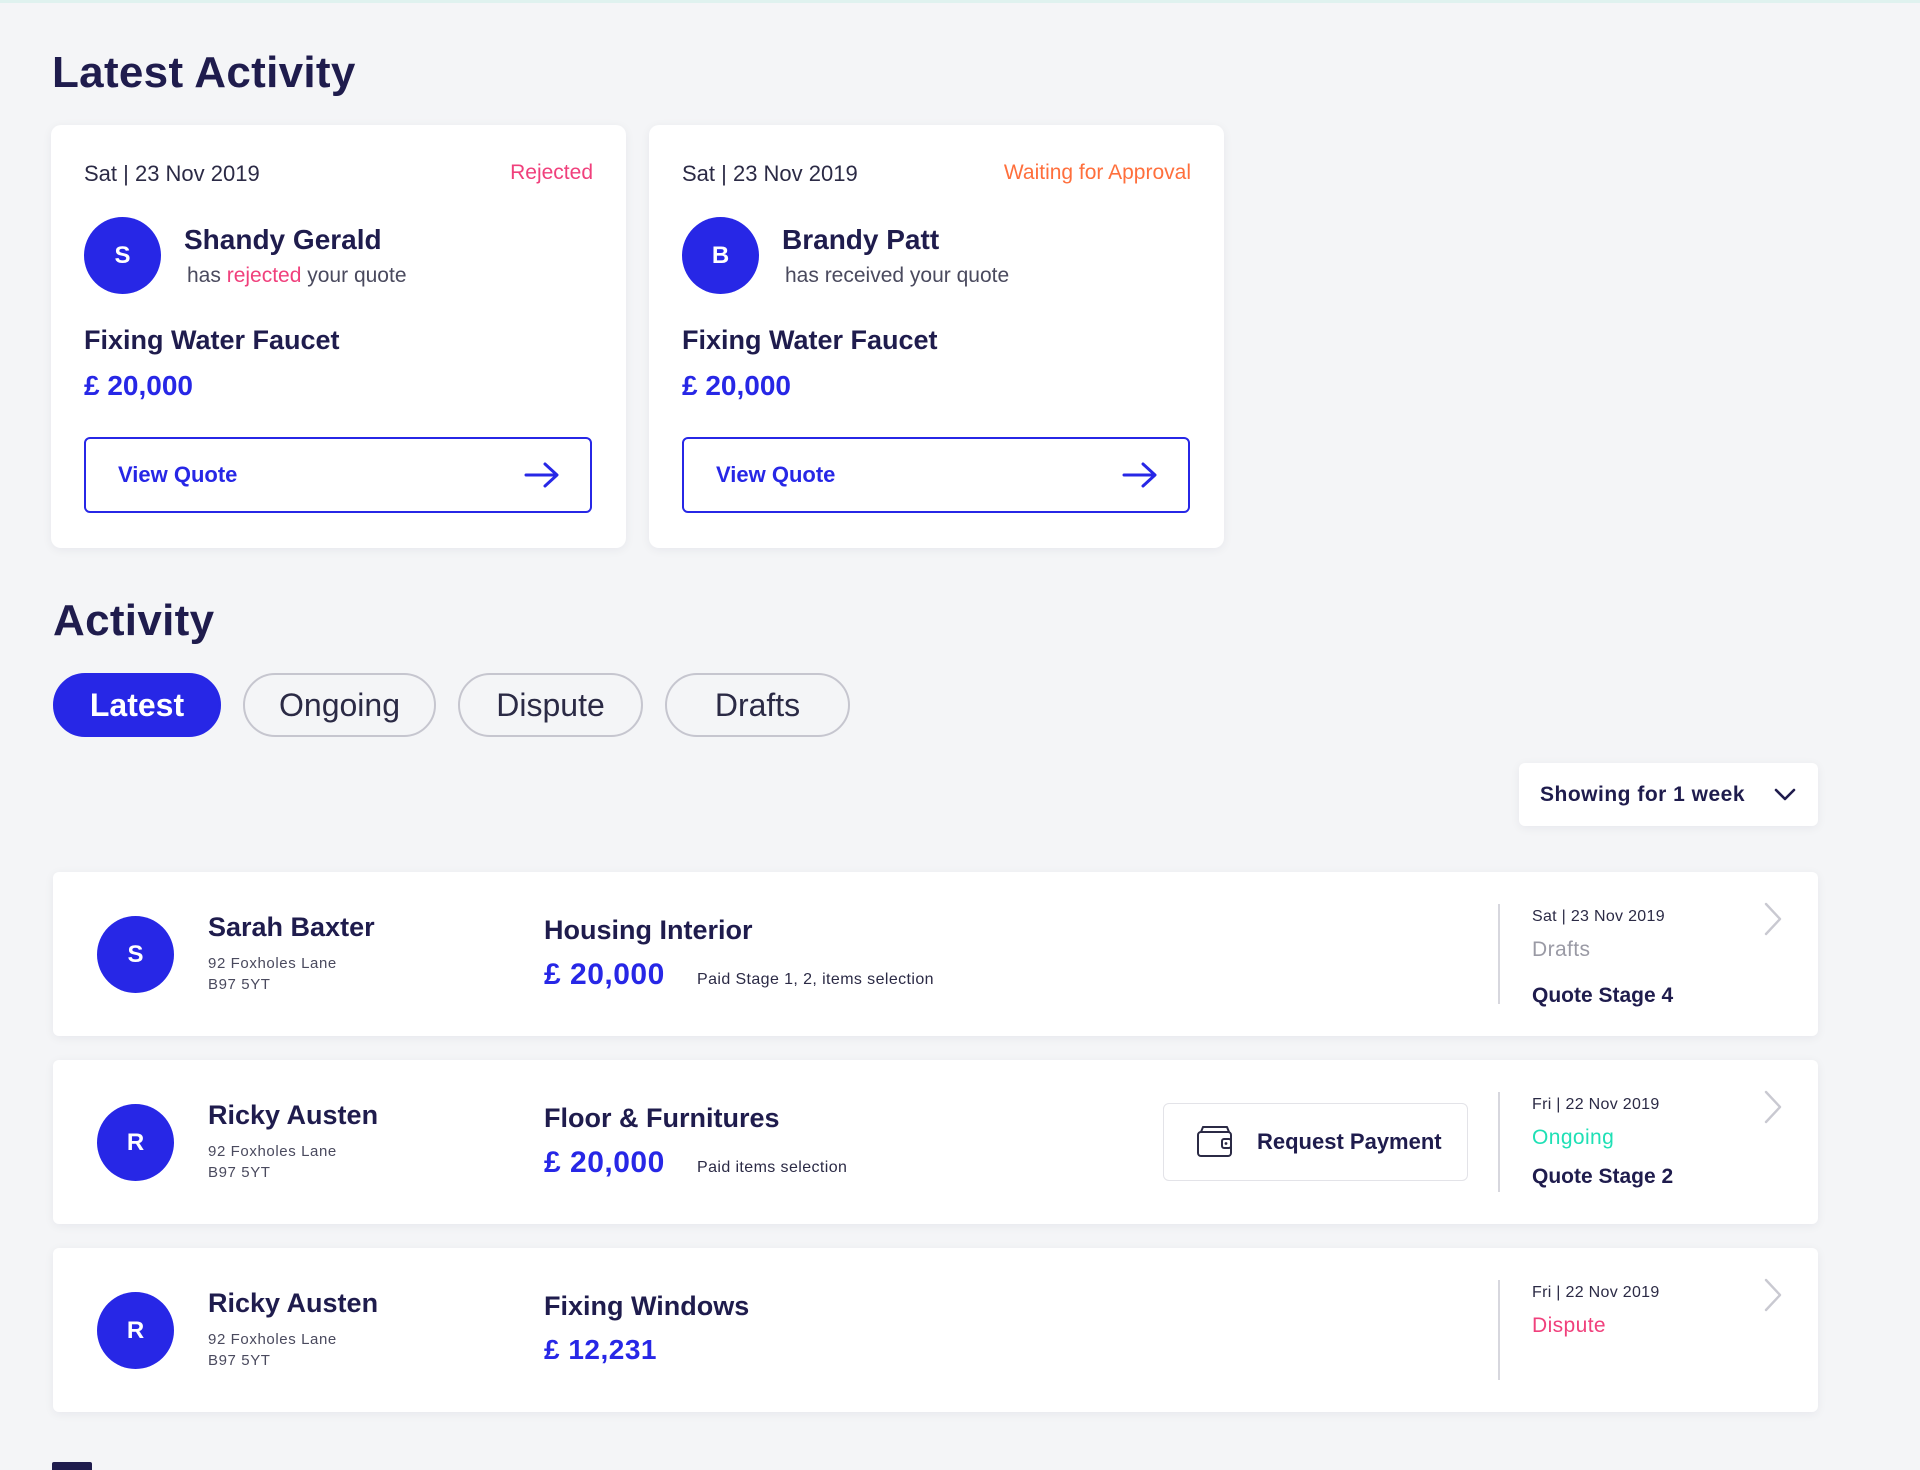 The image size is (1920, 1470). I want to click on top-rule, so click(960, 1).